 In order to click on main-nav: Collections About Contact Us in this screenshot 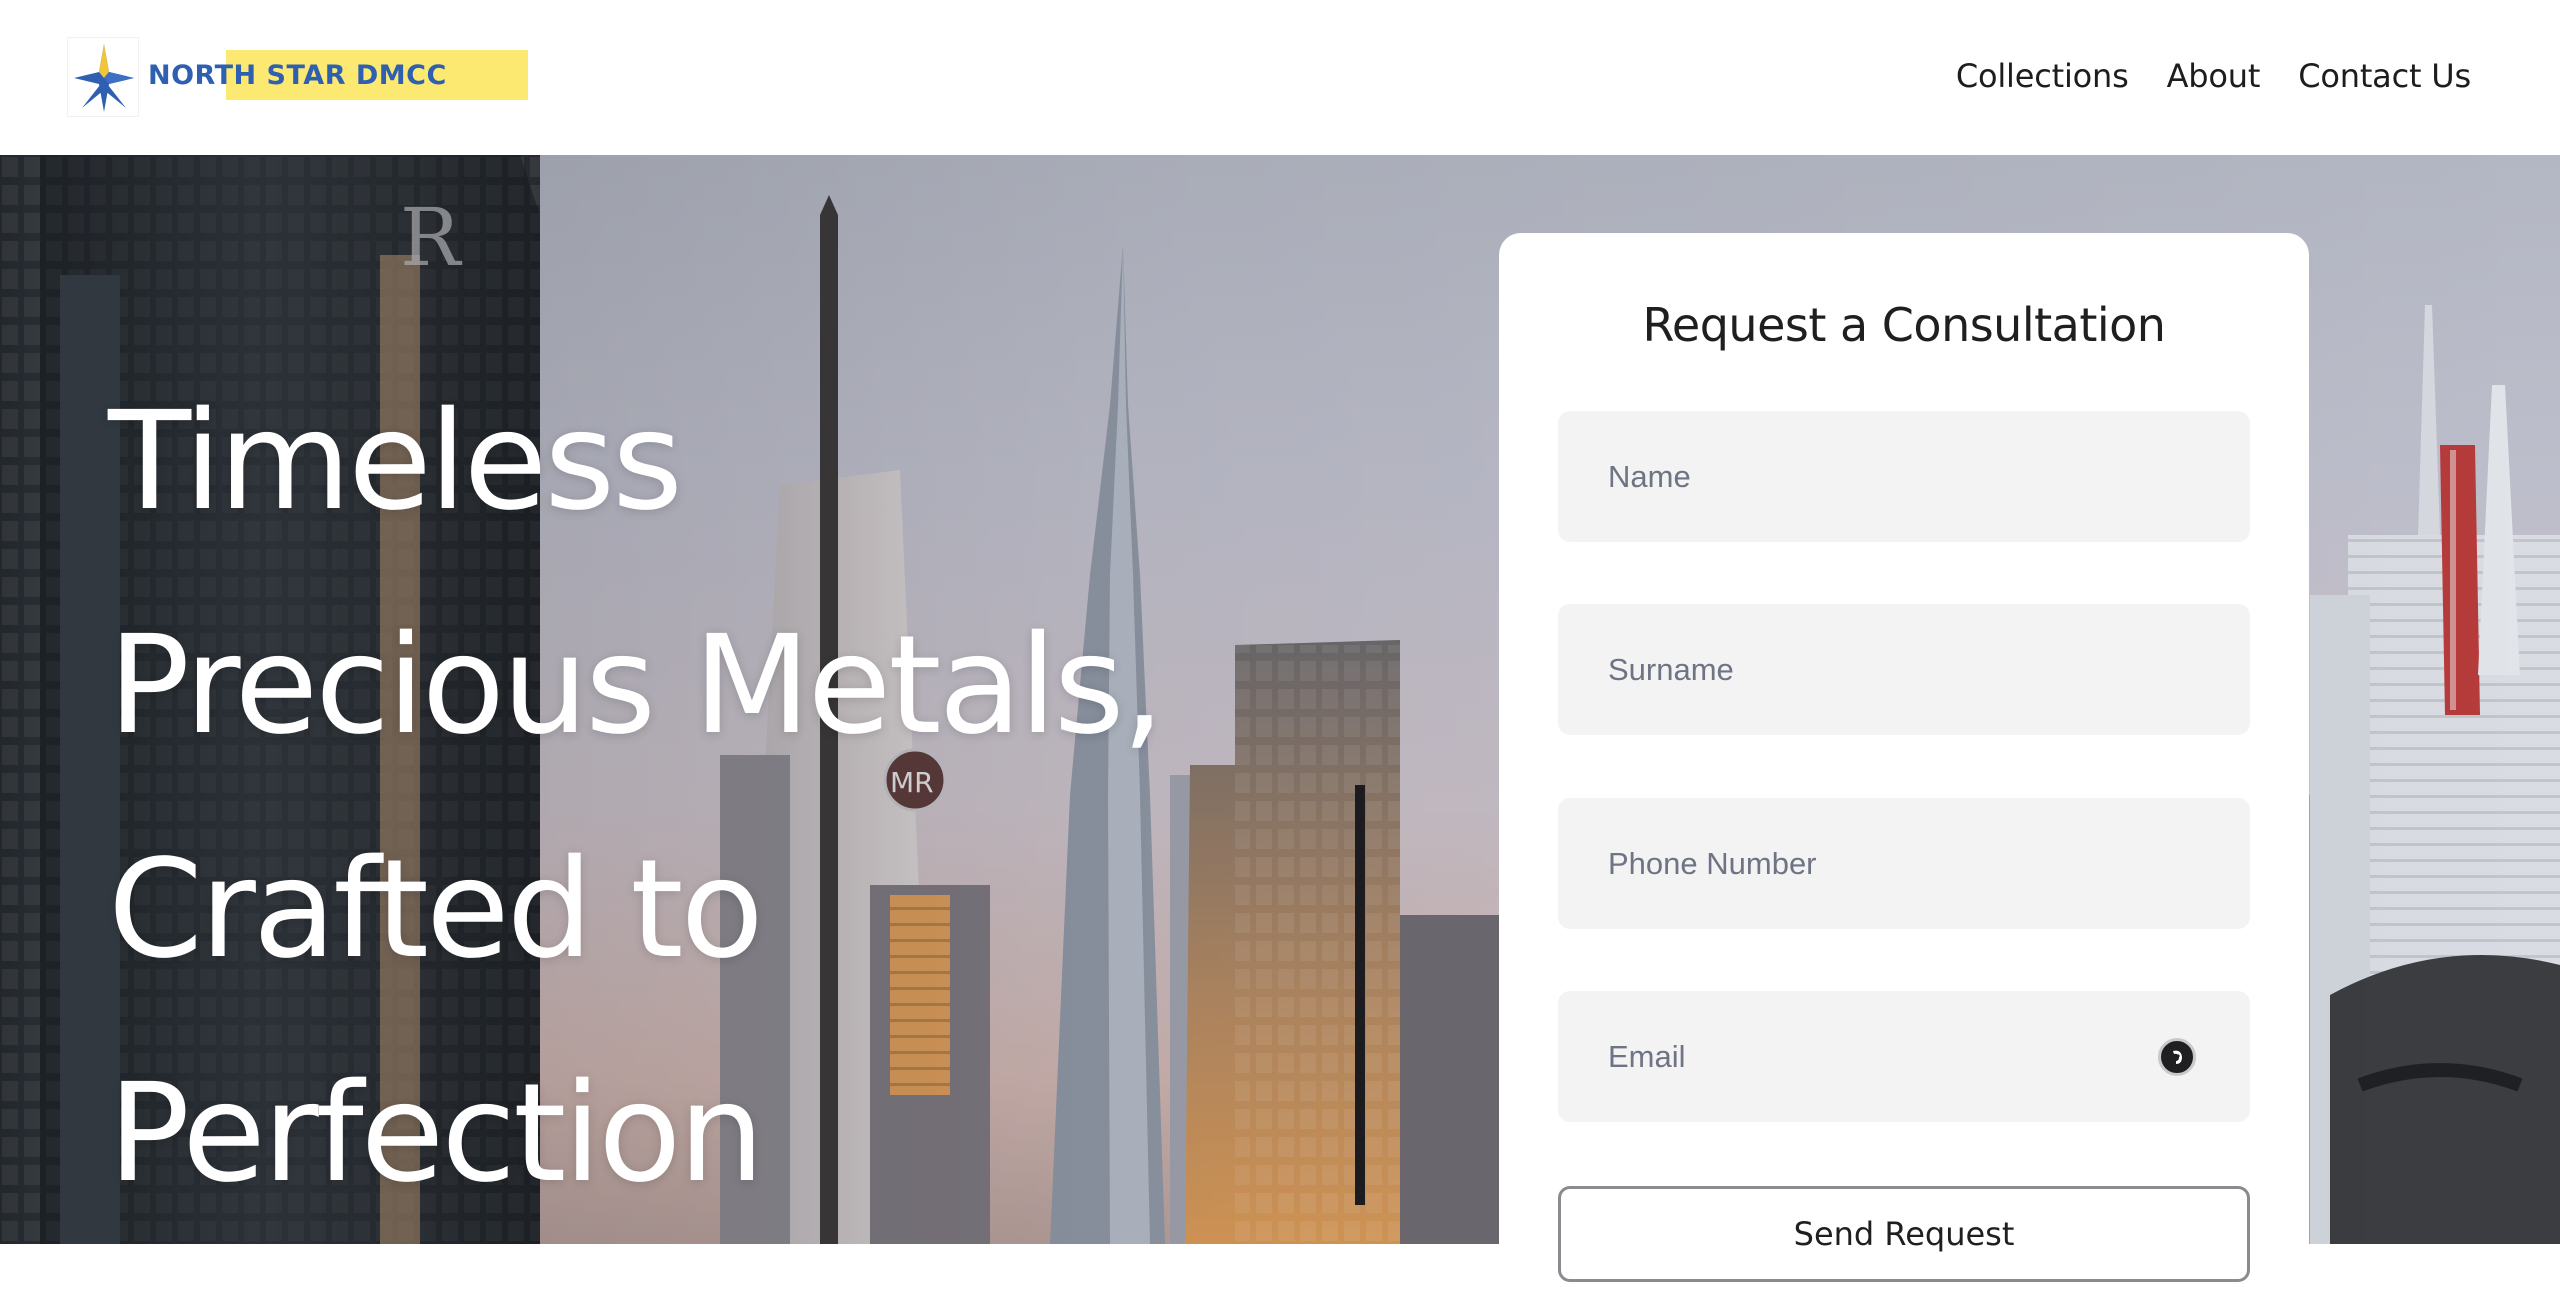, I will do `click(2213, 76)`.